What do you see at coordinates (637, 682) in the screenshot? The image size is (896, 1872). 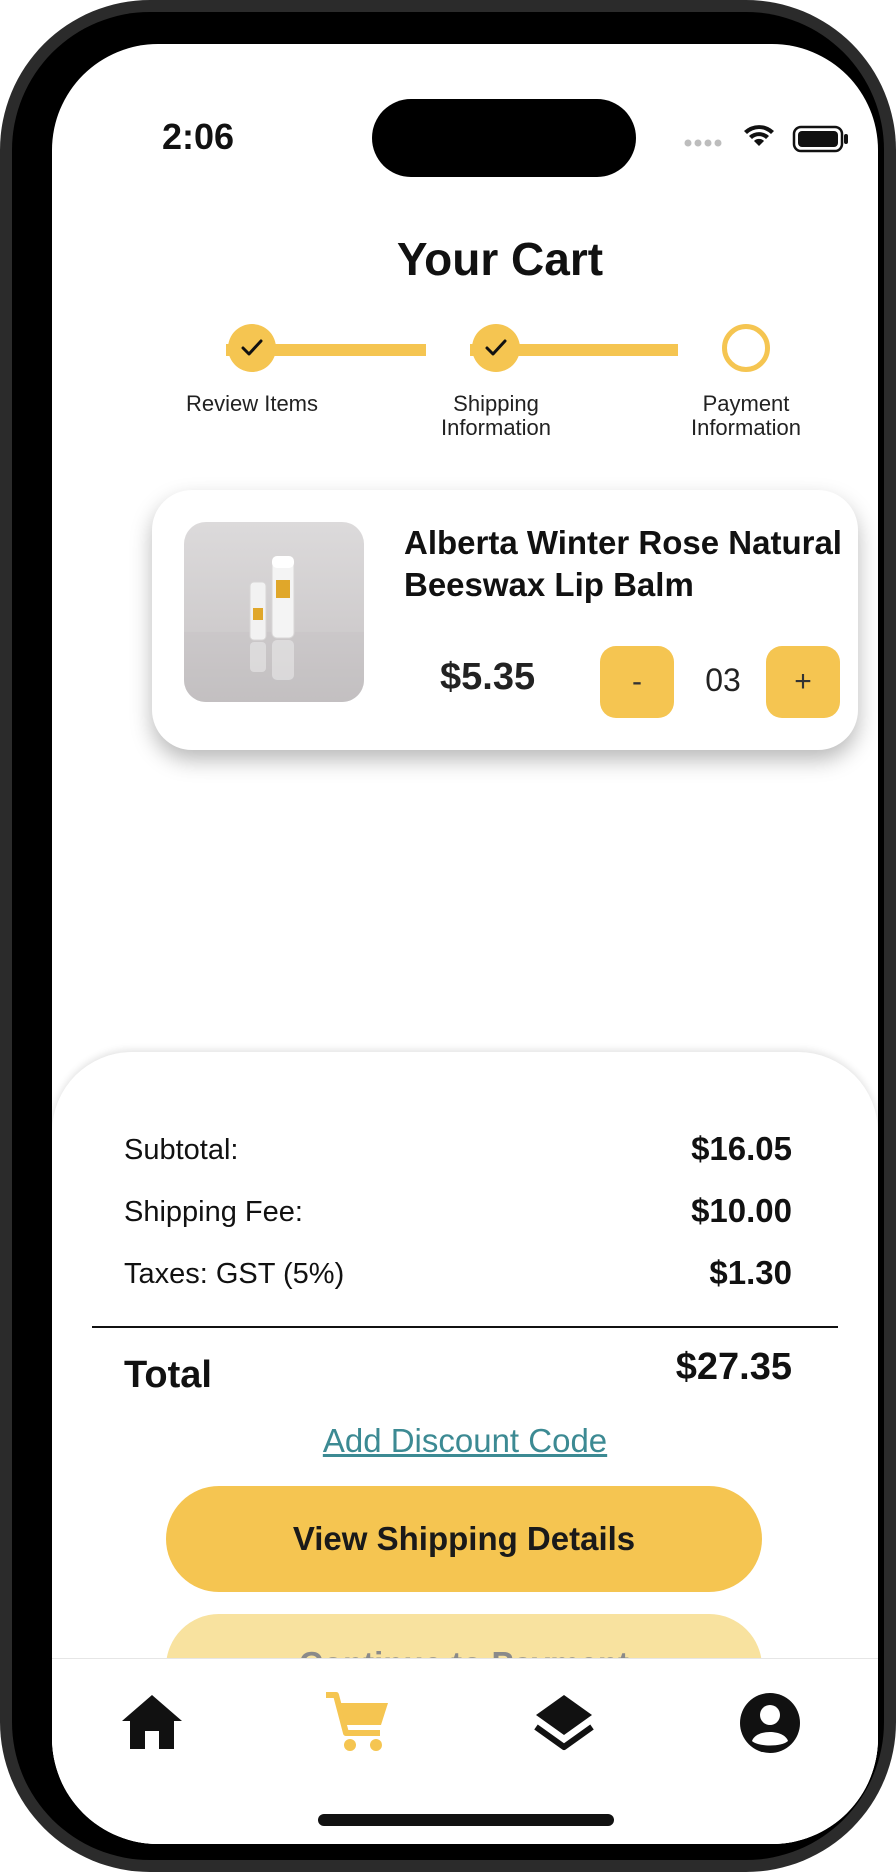 I see `decrease-quantity-button: -` at bounding box center [637, 682].